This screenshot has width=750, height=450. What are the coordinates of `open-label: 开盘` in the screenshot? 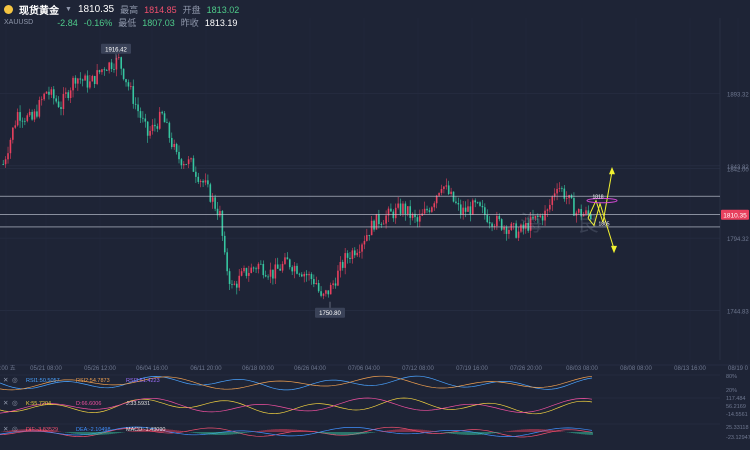 It's located at (191, 10).